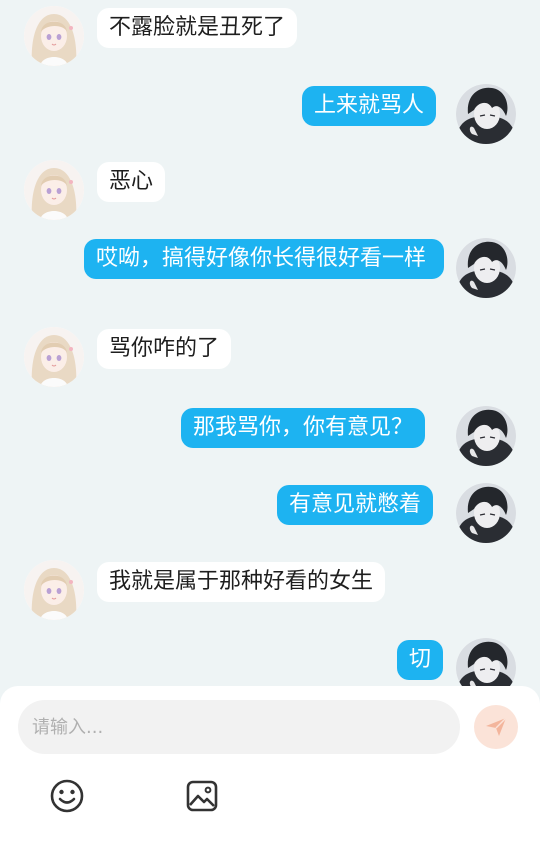 This screenshot has width=540, height=843. Describe the element at coordinates (164, 349) in the screenshot. I see `incoming-message-bubble: 骂你咋的了` at that location.